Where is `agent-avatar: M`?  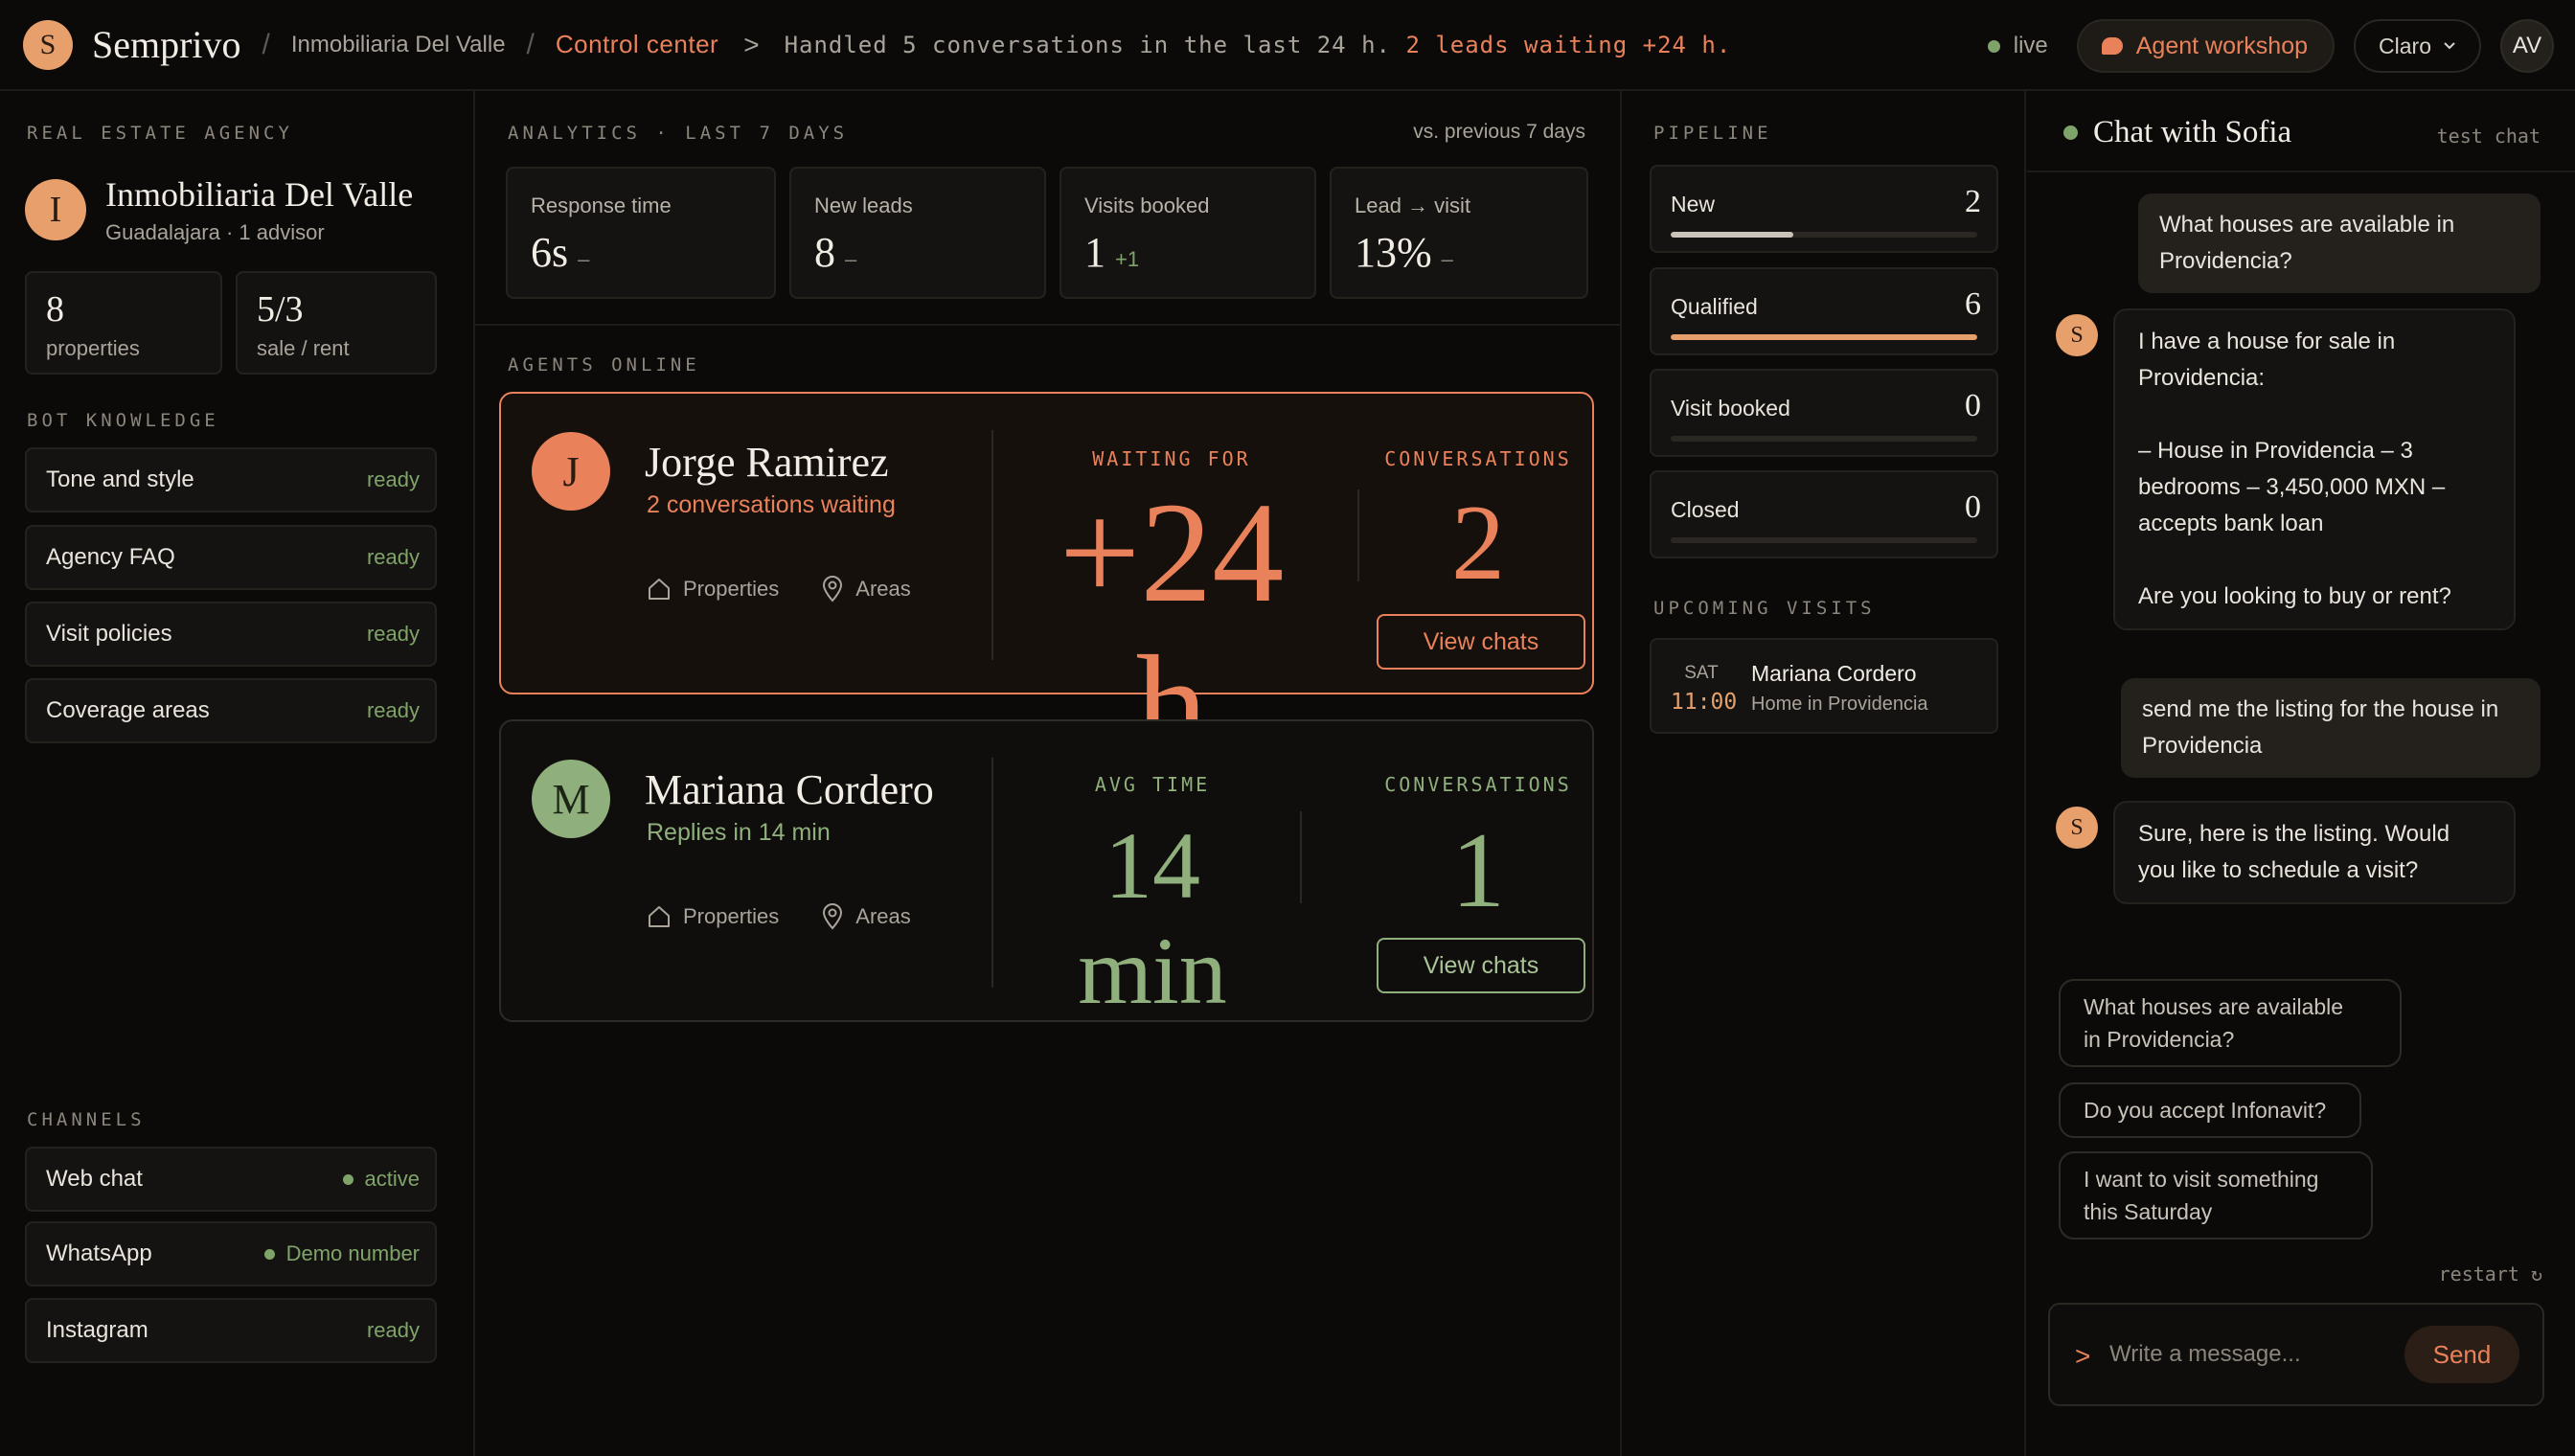 agent-avatar: M is located at coordinates (571, 799).